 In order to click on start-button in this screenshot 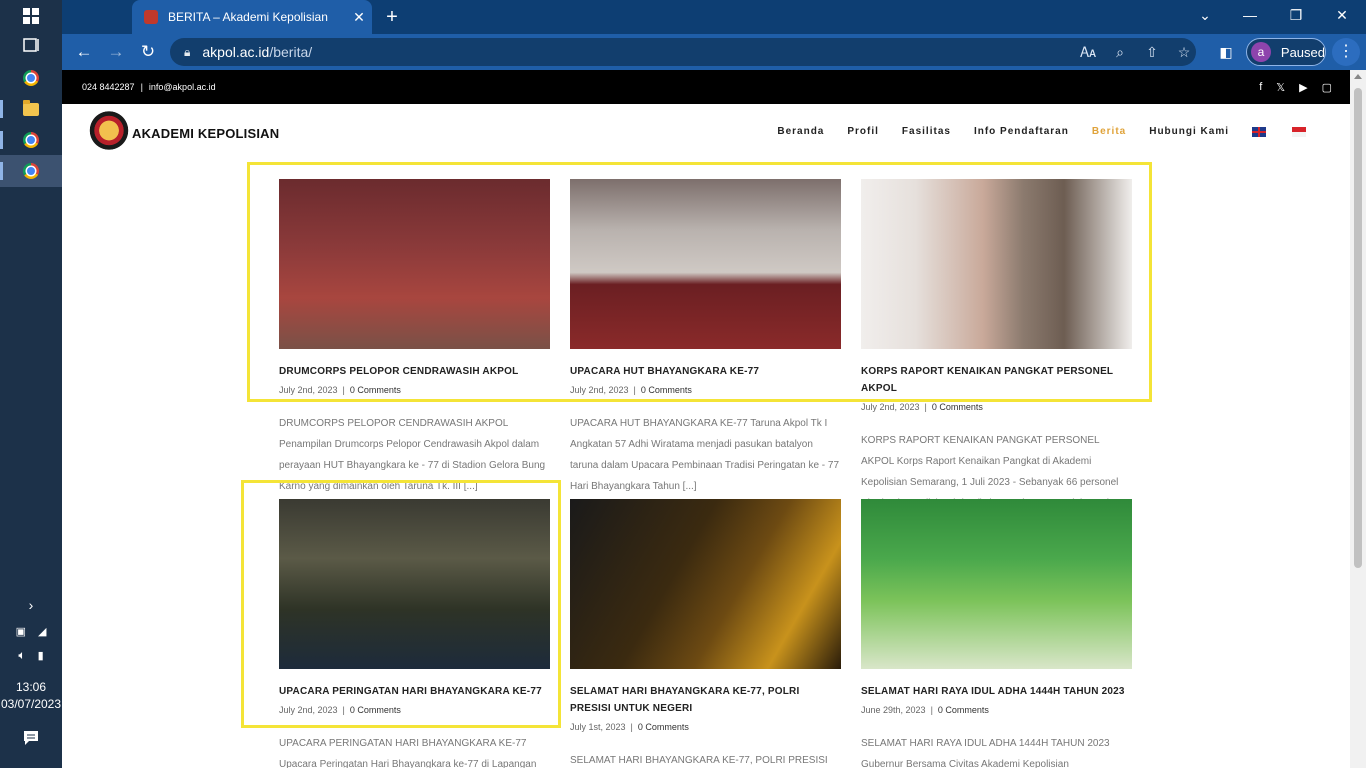, I will do `click(31, 16)`.